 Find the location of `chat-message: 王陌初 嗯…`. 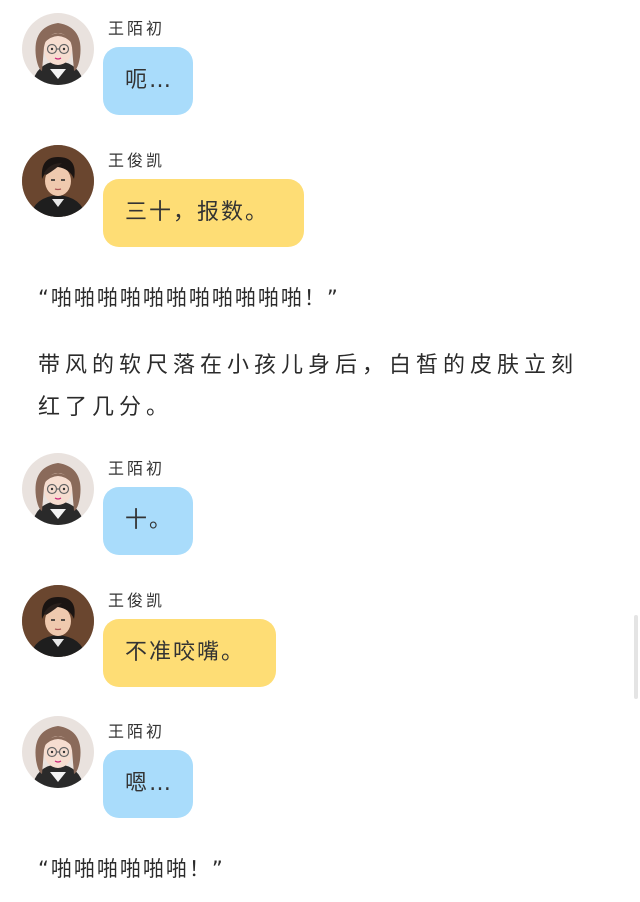

chat-message: 王陌初 嗯… is located at coordinates (320, 771).